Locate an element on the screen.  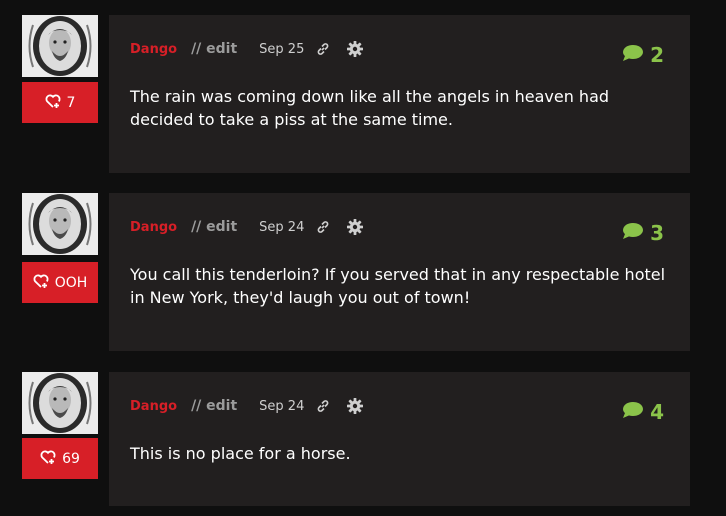
post-date: Sep 25 is located at coordinates (282, 49).